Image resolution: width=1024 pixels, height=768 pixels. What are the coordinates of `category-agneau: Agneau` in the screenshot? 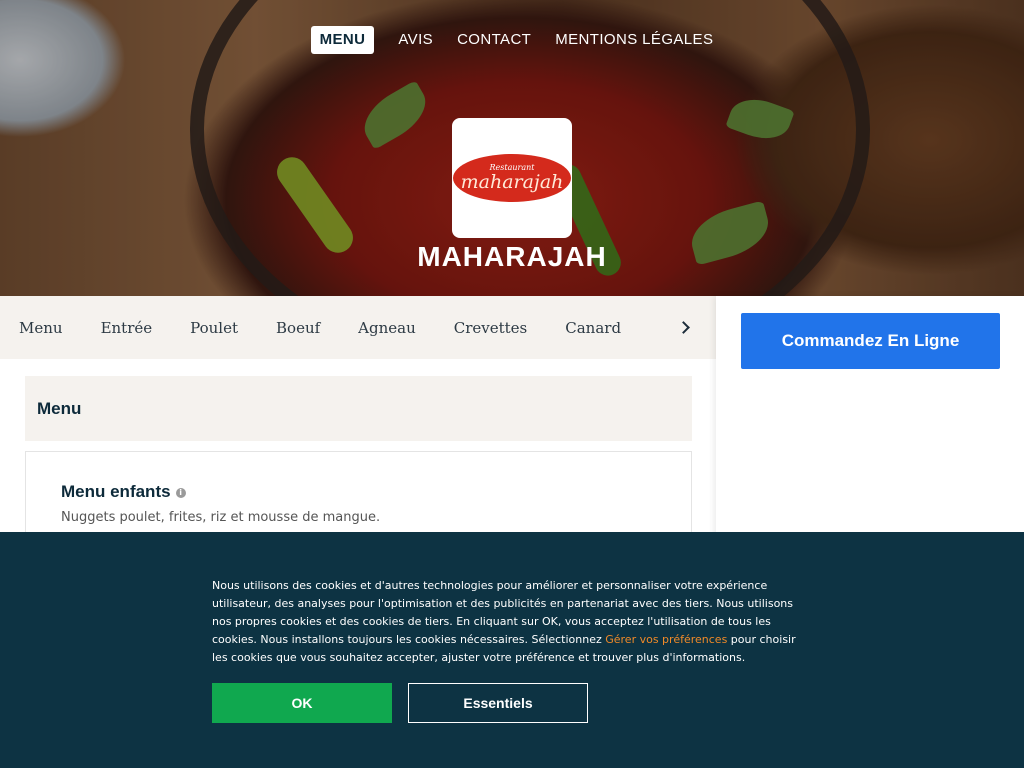 It's located at (387, 328).